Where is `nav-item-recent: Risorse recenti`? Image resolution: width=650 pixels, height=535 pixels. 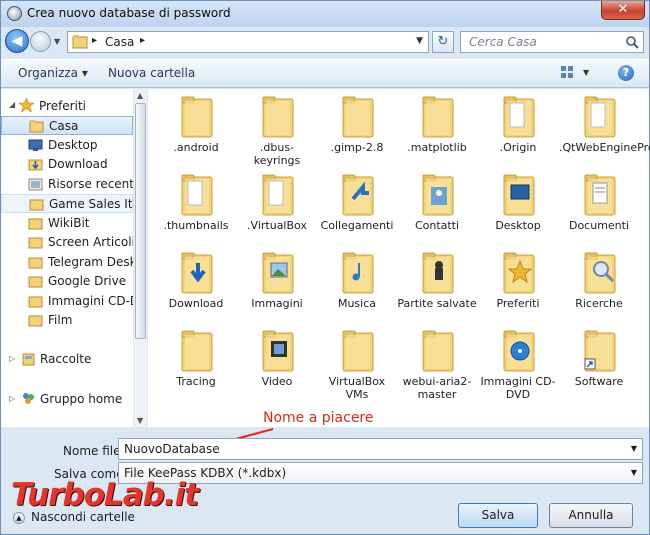 nav-item-recent: Risorse recenti is located at coordinates (67, 184).